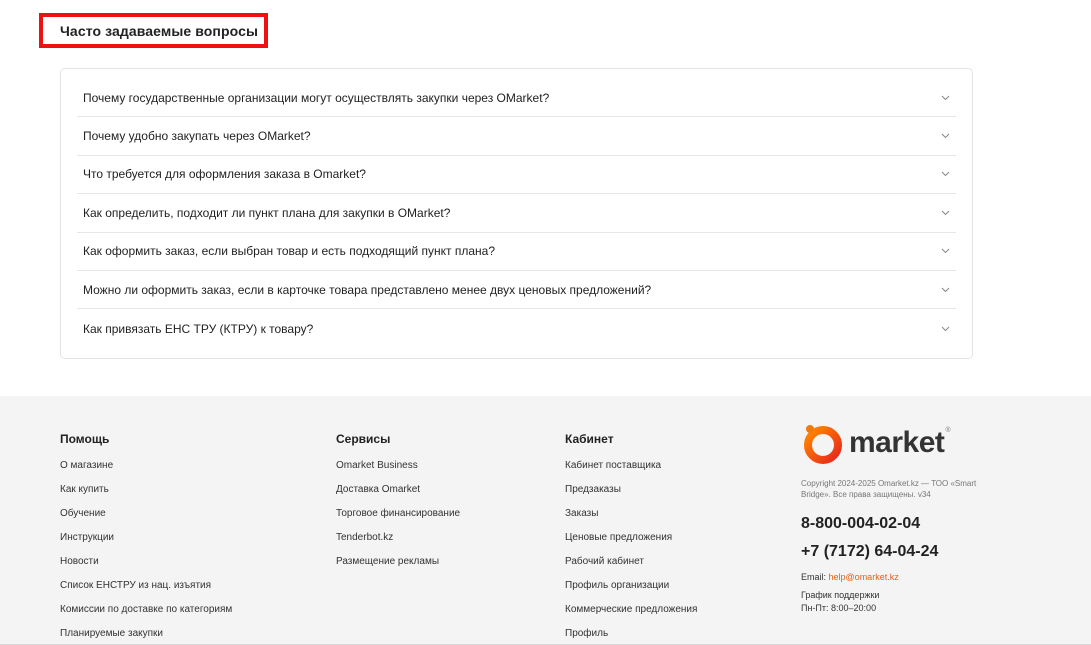 Image resolution: width=1091 pixels, height=645 pixels. What do you see at coordinates (631, 636) in the screenshot?
I see `footer-link: Профиль` at bounding box center [631, 636].